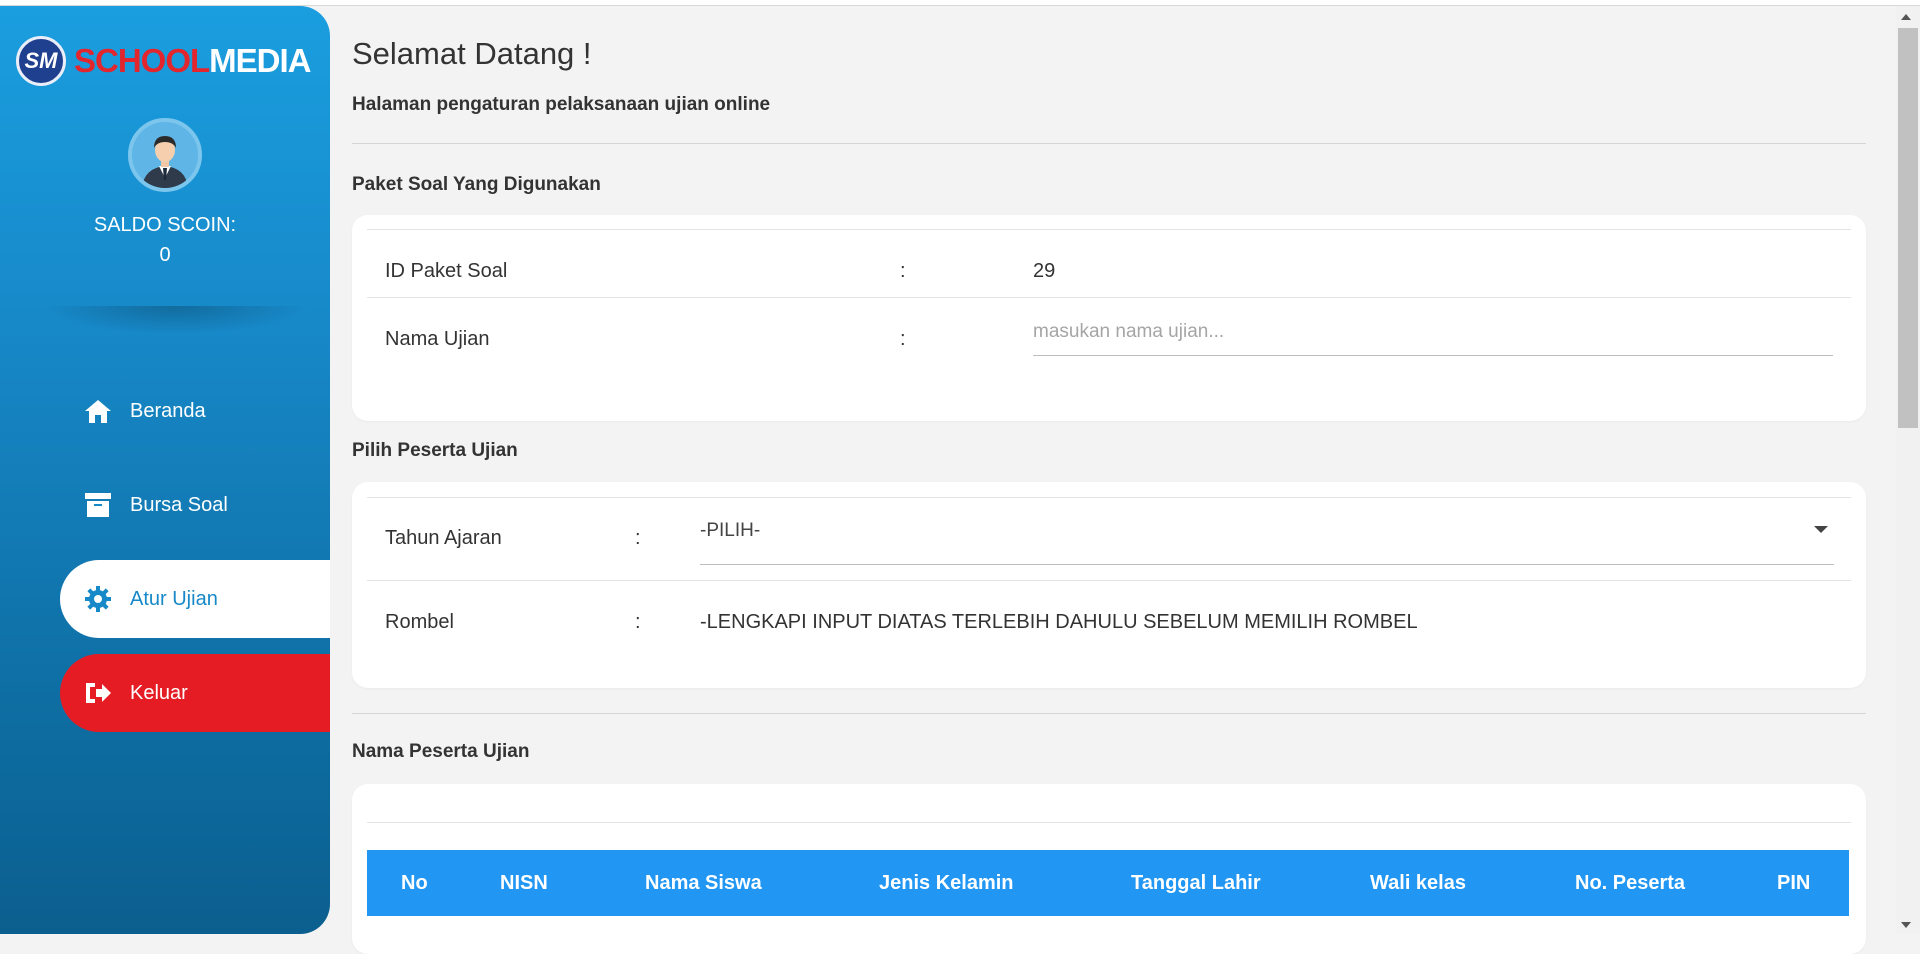  I want to click on logo-text-school: SCHOOL, so click(142, 60).